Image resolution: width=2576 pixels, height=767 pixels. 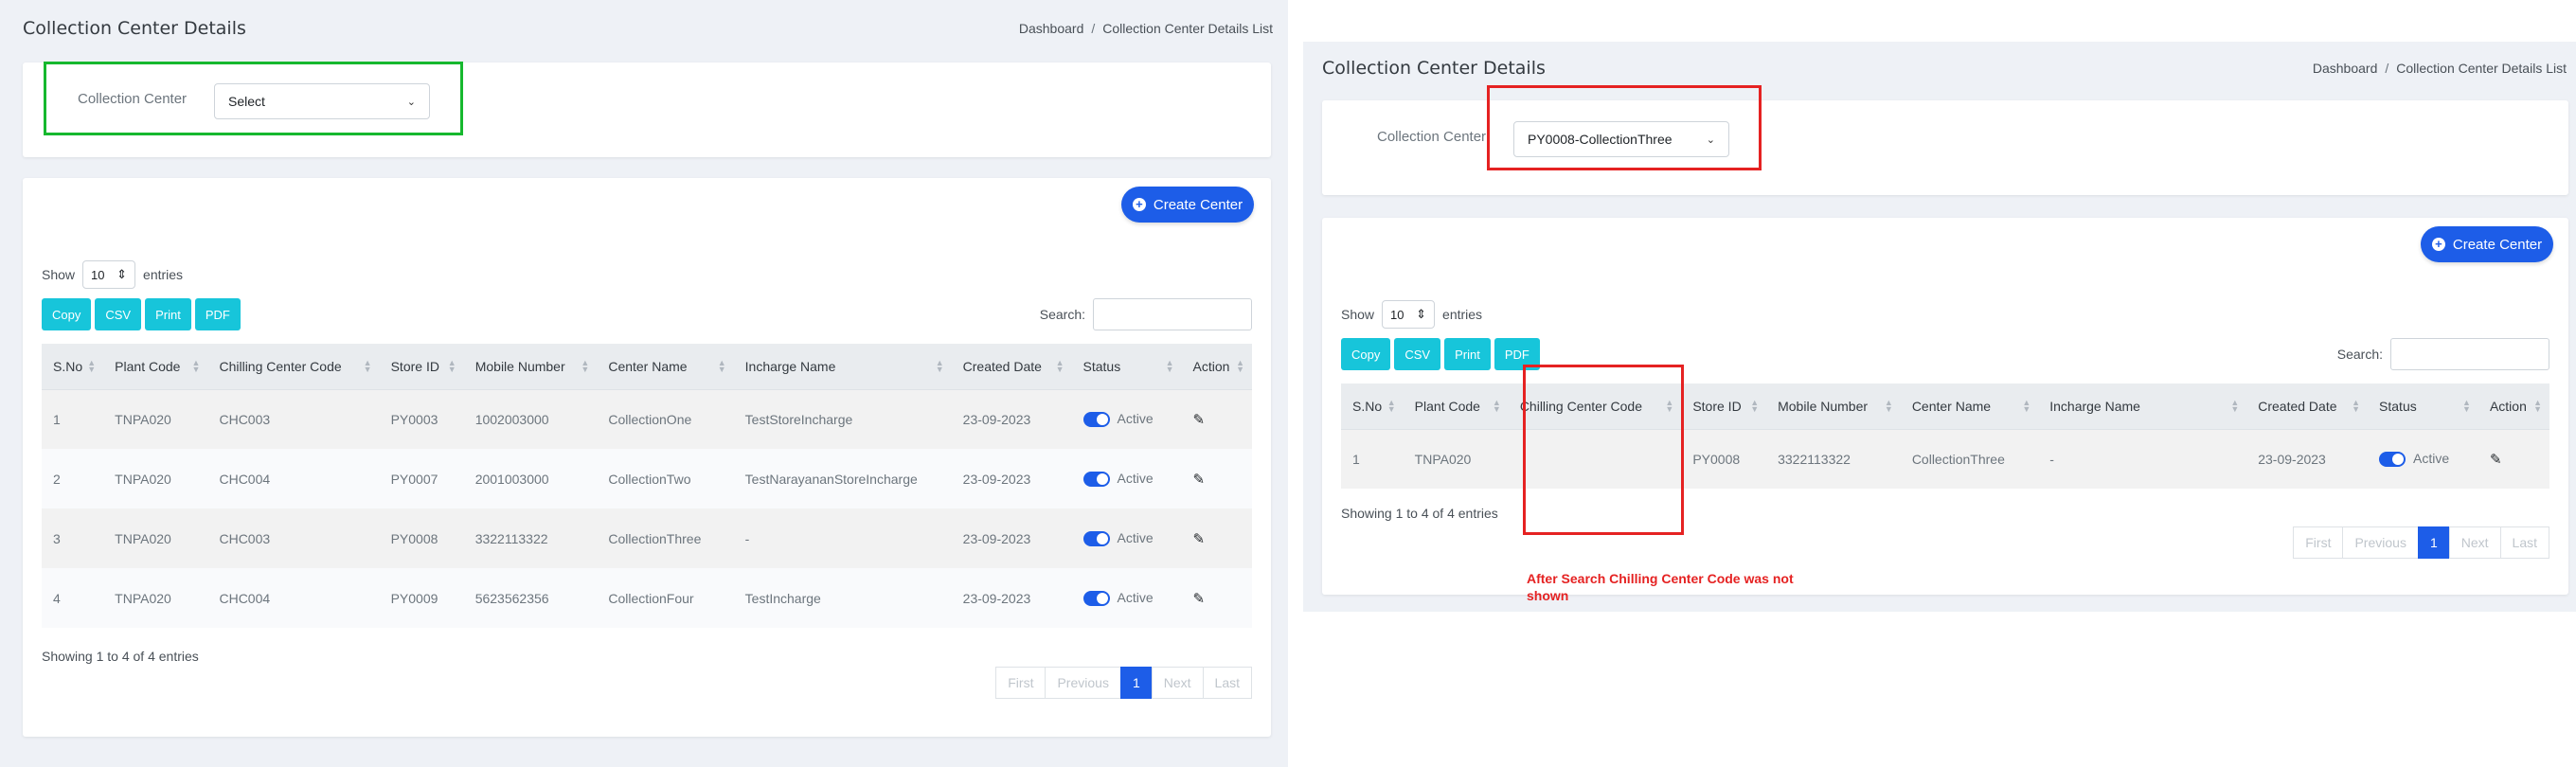 What do you see at coordinates (1011, 478) in the screenshot?
I see `cell-created-date: 23-09-2023` at bounding box center [1011, 478].